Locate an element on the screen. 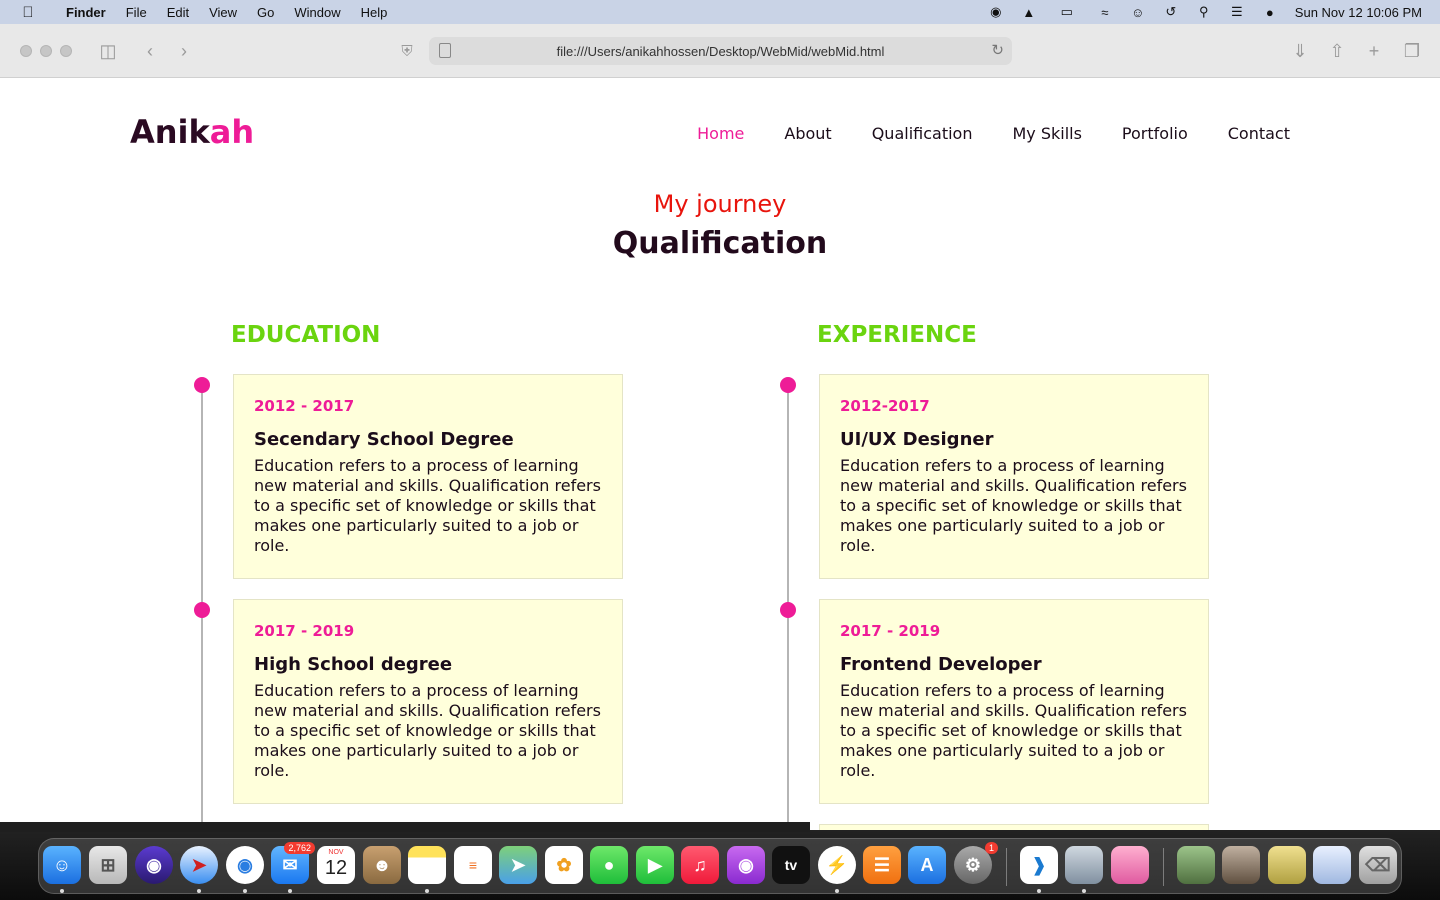  education-heading: EDUCATION is located at coordinates (306, 335).